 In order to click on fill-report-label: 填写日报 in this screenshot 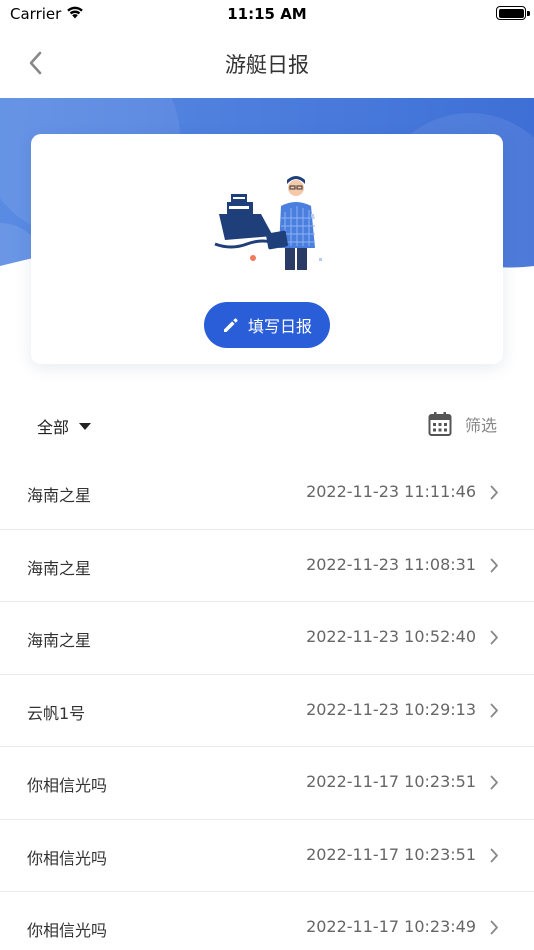, I will do `click(279, 326)`.